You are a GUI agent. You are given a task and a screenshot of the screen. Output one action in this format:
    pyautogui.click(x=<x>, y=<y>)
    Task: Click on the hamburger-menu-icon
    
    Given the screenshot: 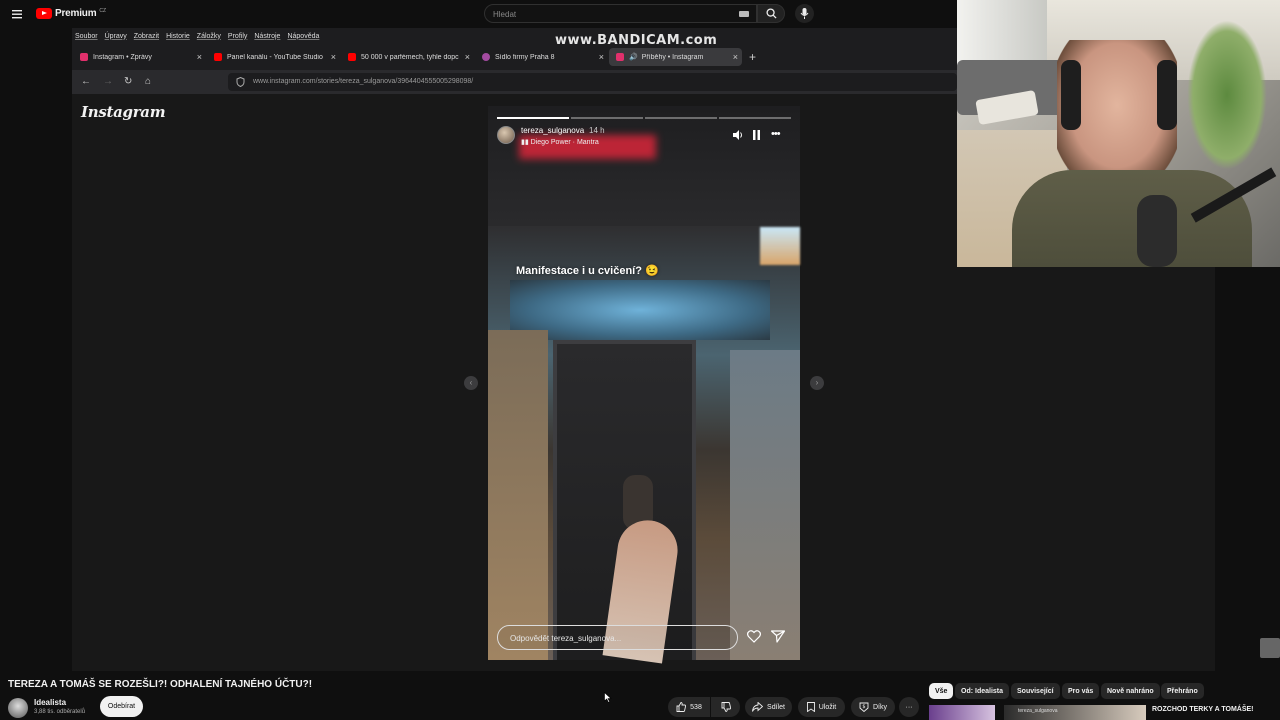 What is the action you would take?
    pyautogui.click(x=18, y=14)
    